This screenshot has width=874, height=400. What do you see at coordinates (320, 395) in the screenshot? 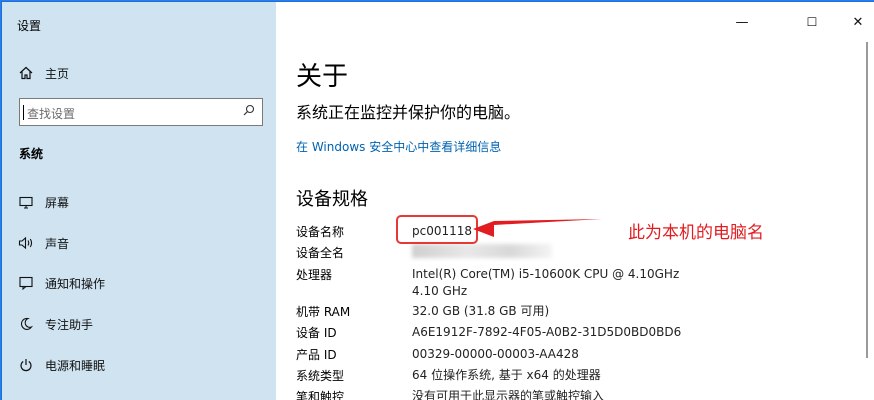
I see `spec-label: 笔和触控` at bounding box center [320, 395].